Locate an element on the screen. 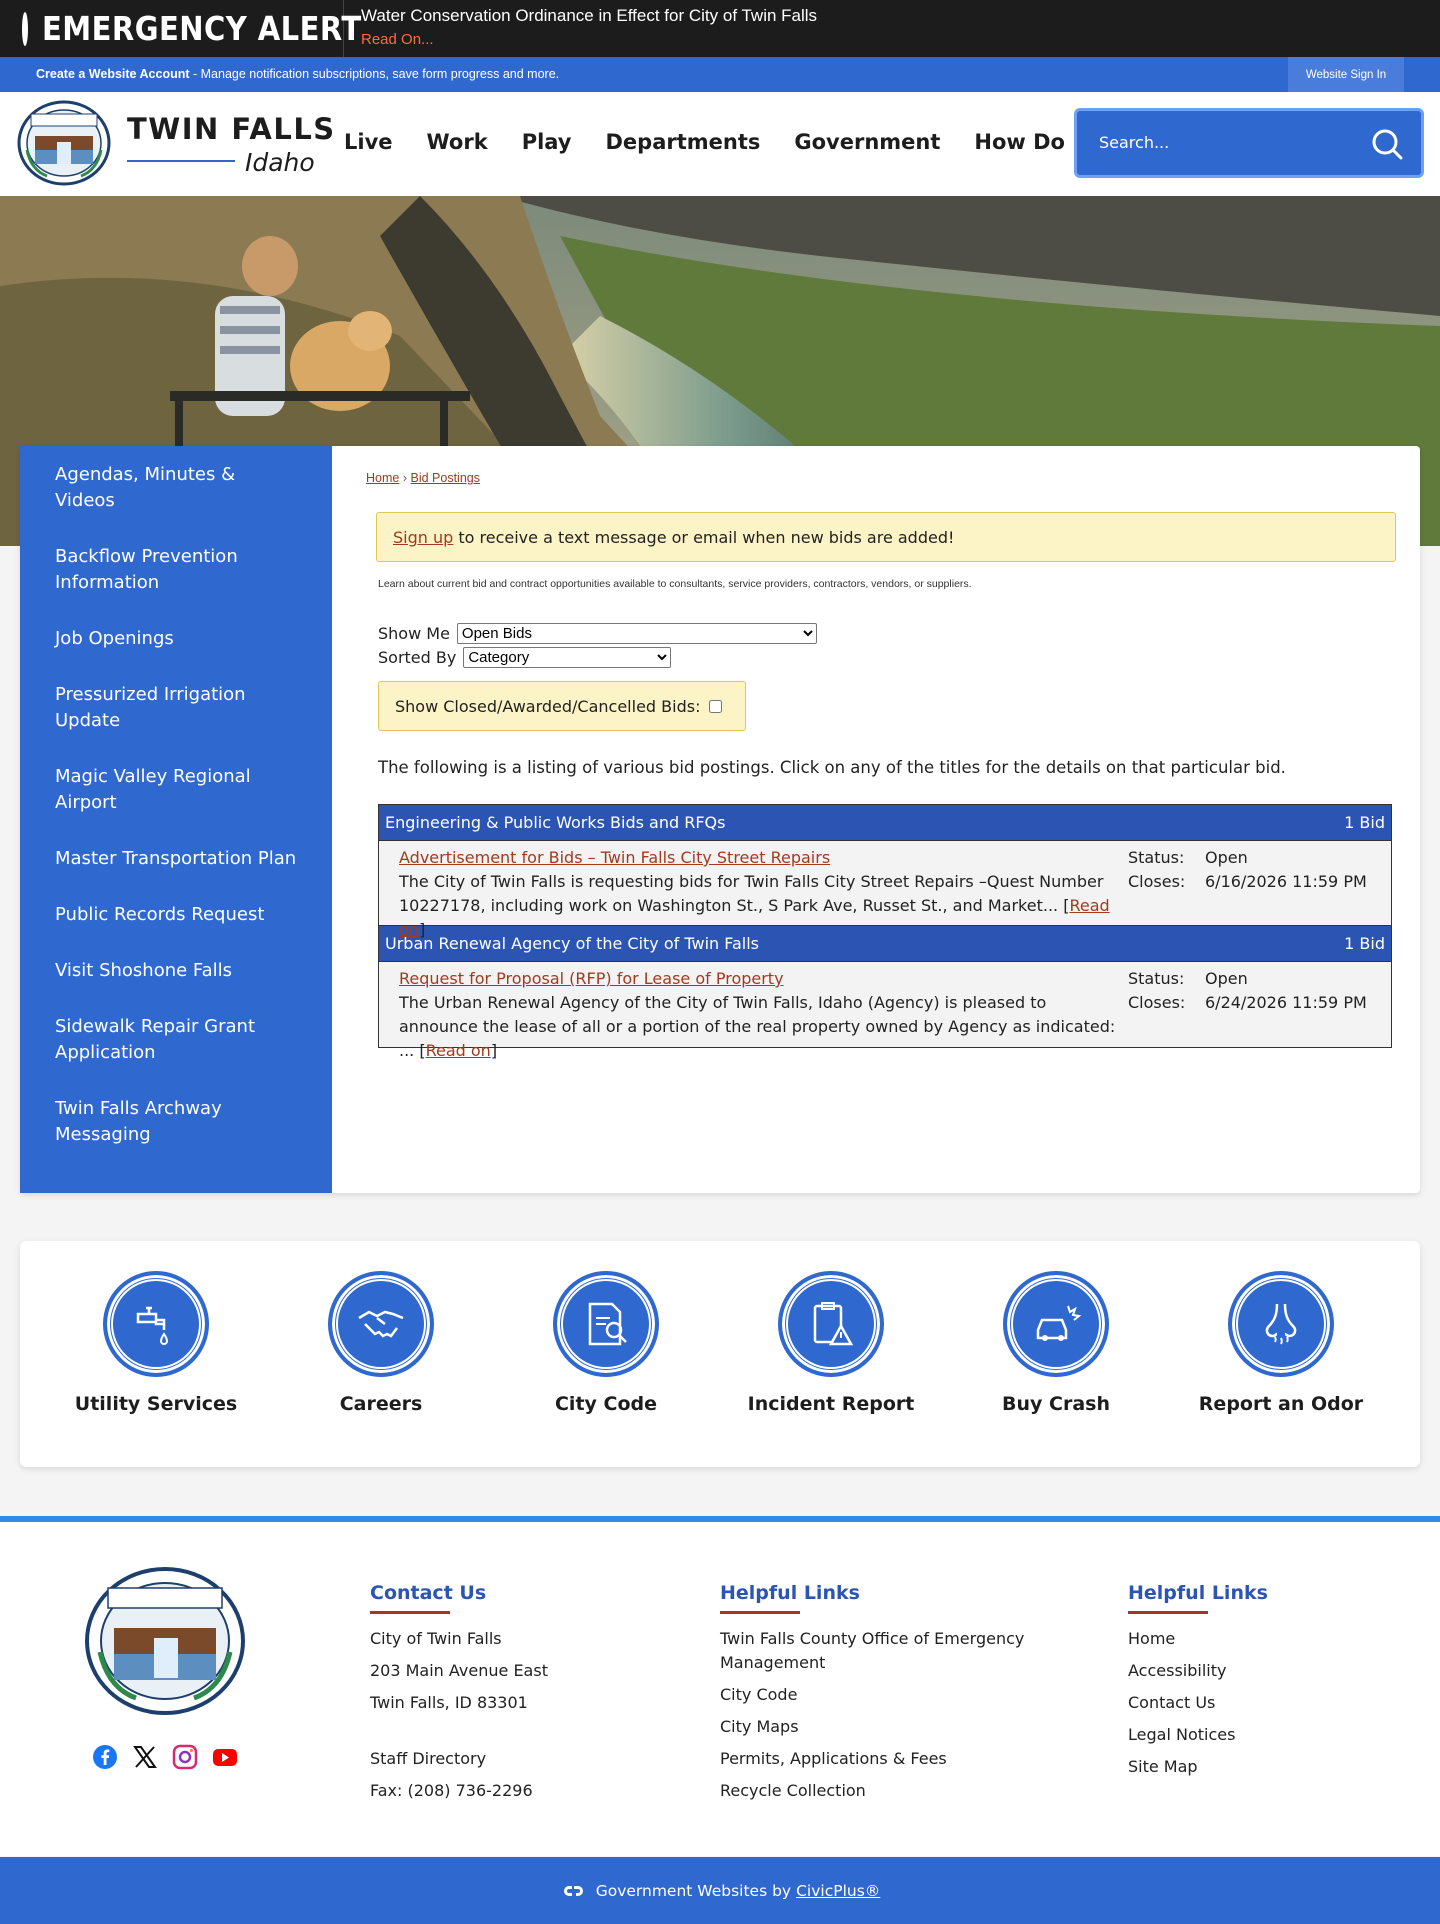 This screenshot has width=1440, height=1924. website-sign-in-button: Website Sign In is located at coordinates (1346, 74).